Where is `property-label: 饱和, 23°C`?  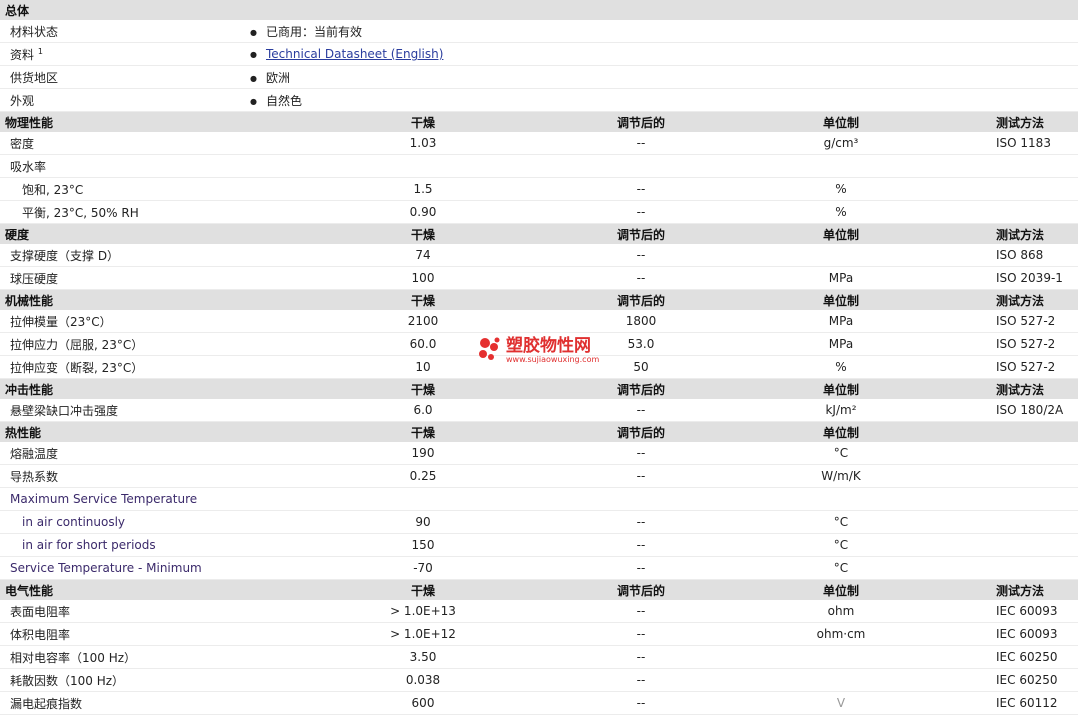
property-label: 饱和, 23°C is located at coordinates (125, 189).